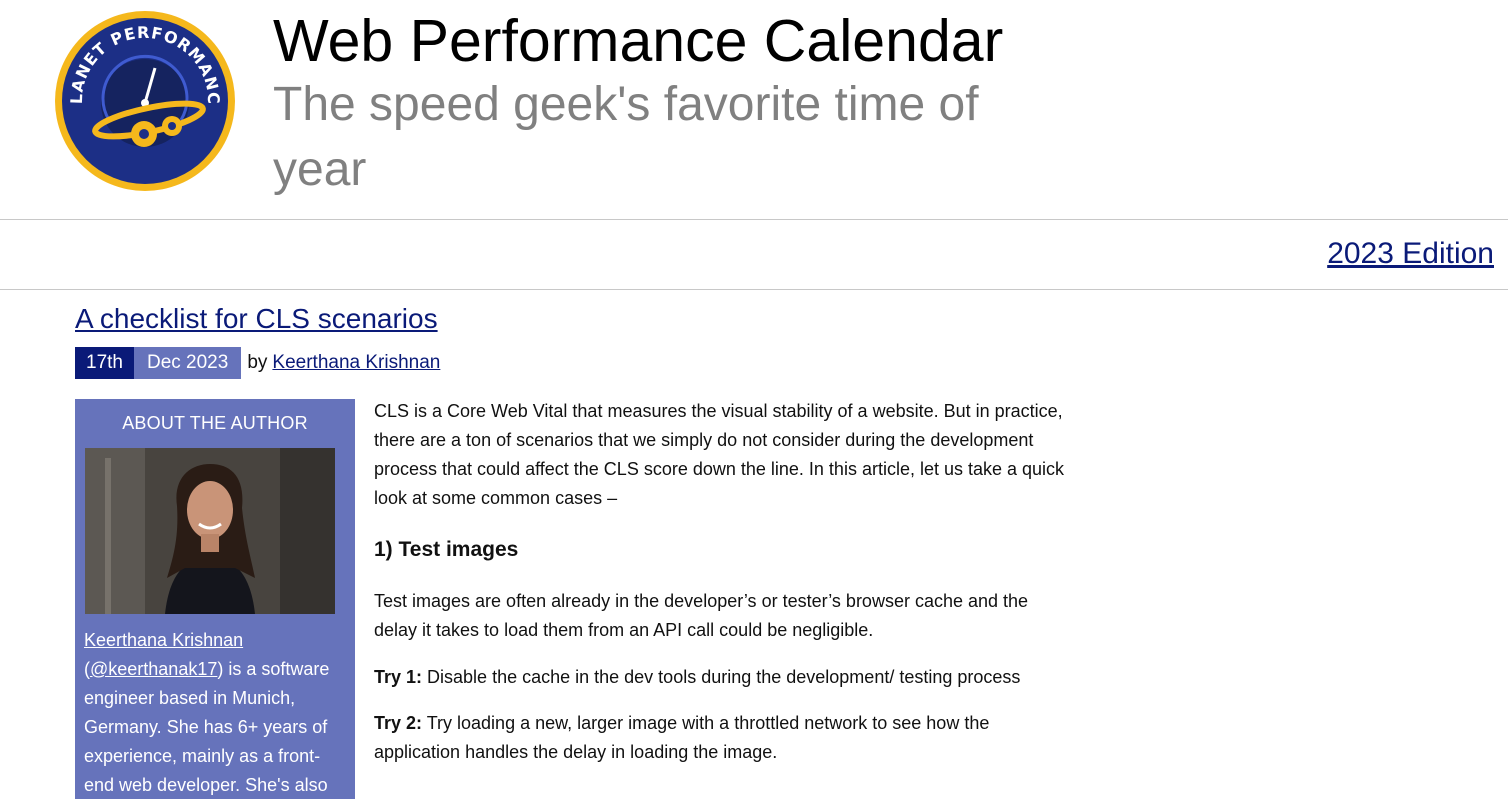 The height and width of the screenshot is (799, 1508). I want to click on planet-performance-logo-icon: PLANET PERFORMANCE, so click(141, 95).